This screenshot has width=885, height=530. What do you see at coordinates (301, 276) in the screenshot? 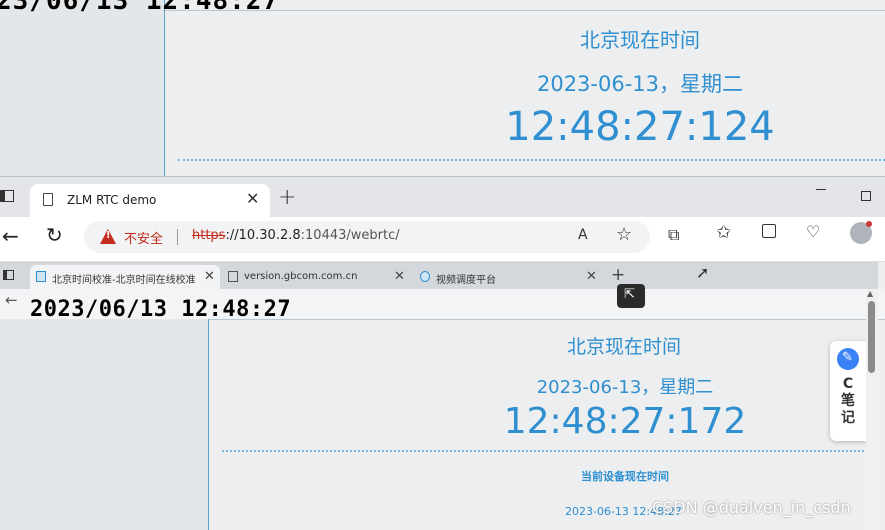
I see `inner-tab-title: version.gbcom.com.cn` at bounding box center [301, 276].